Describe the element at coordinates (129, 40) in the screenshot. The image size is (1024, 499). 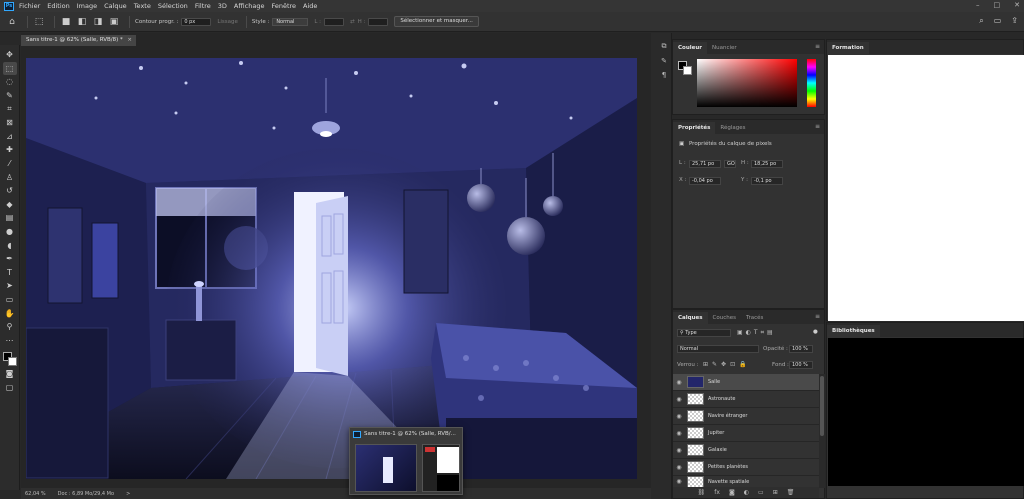
I see `close-tab-icon: ×` at that location.